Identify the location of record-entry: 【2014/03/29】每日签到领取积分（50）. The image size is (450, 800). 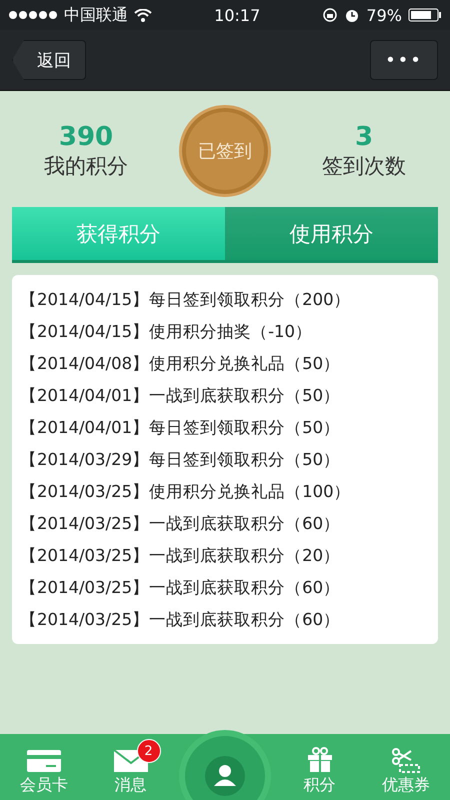
(181, 460).